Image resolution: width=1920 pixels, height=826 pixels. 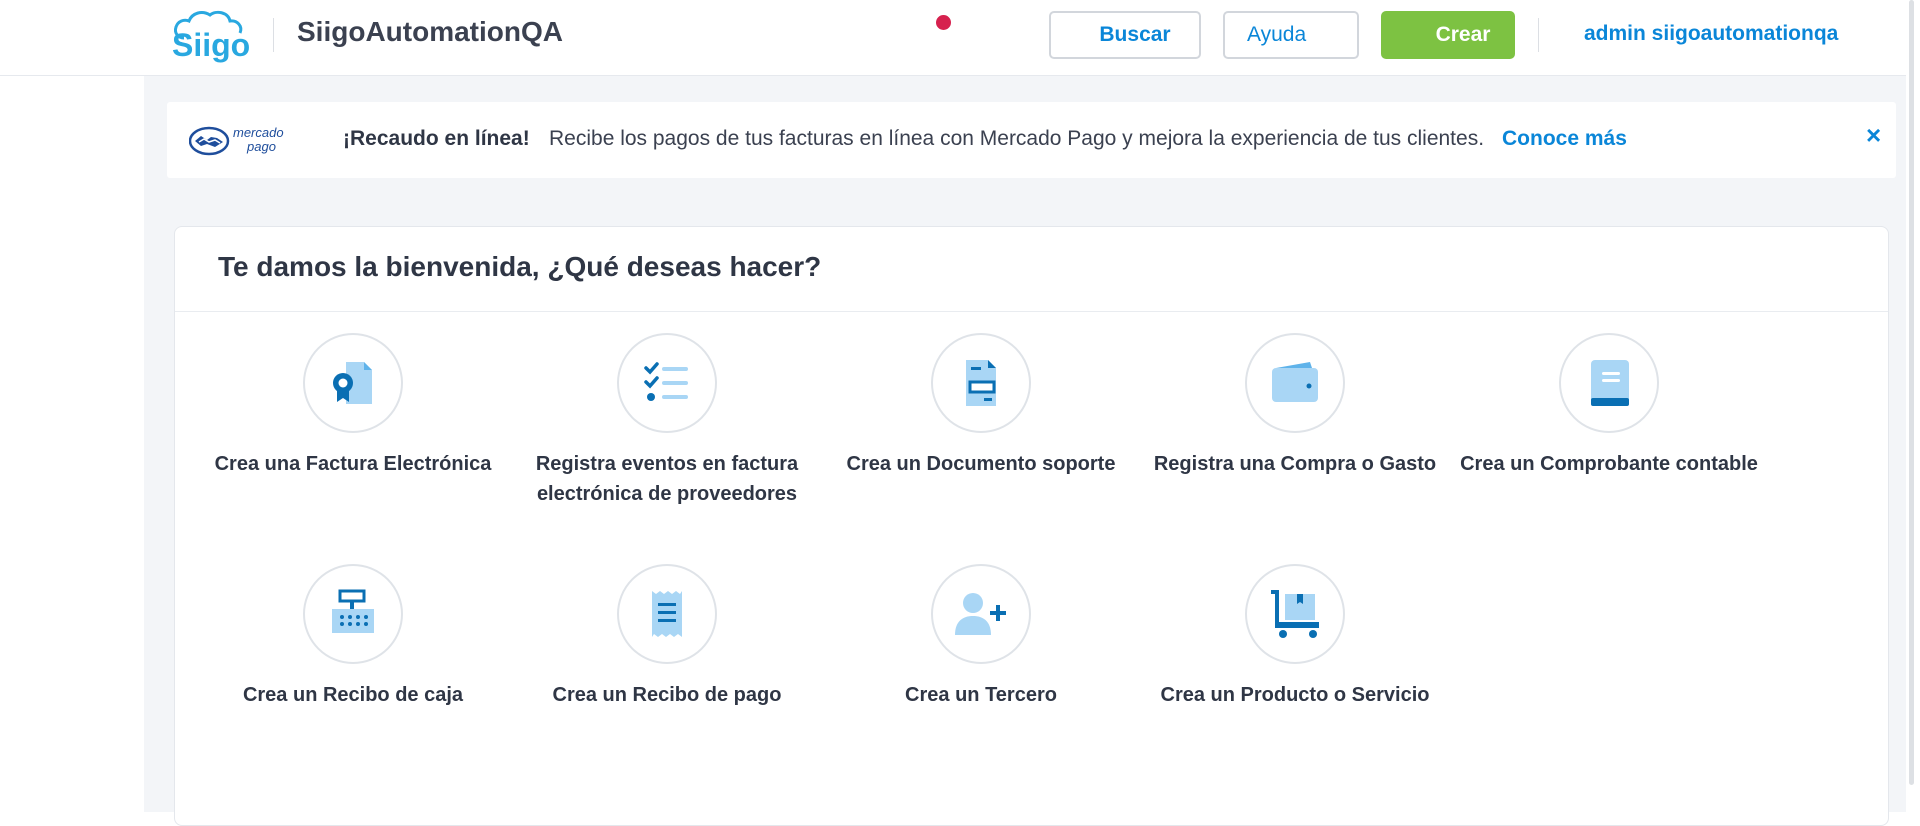 I want to click on action-label: Crea un Documento soporte, so click(x=981, y=464).